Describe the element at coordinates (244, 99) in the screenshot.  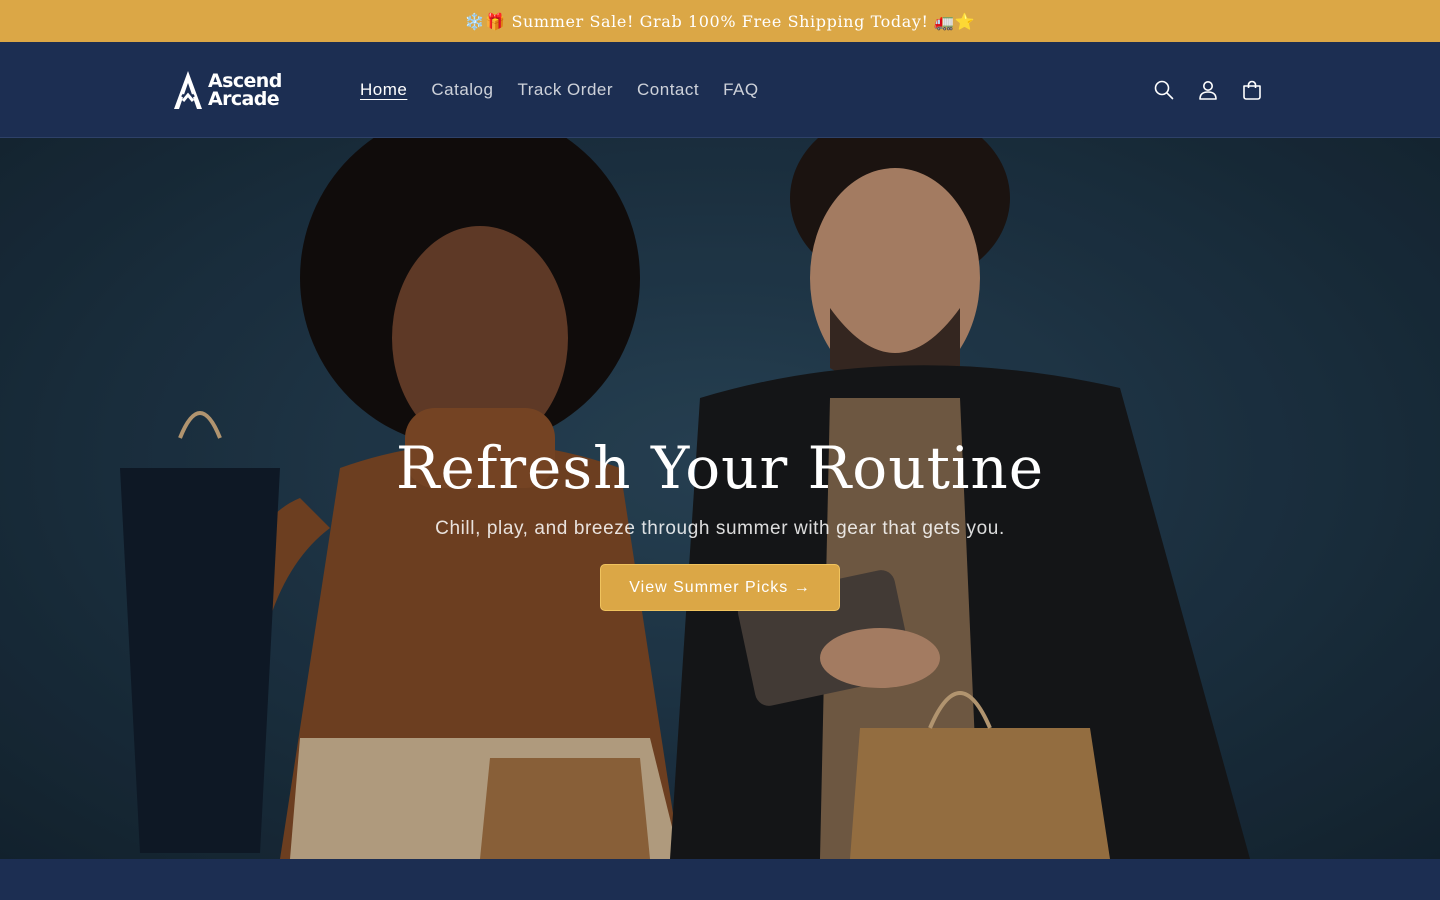
I see `logo-line-2: Arcade` at that location.